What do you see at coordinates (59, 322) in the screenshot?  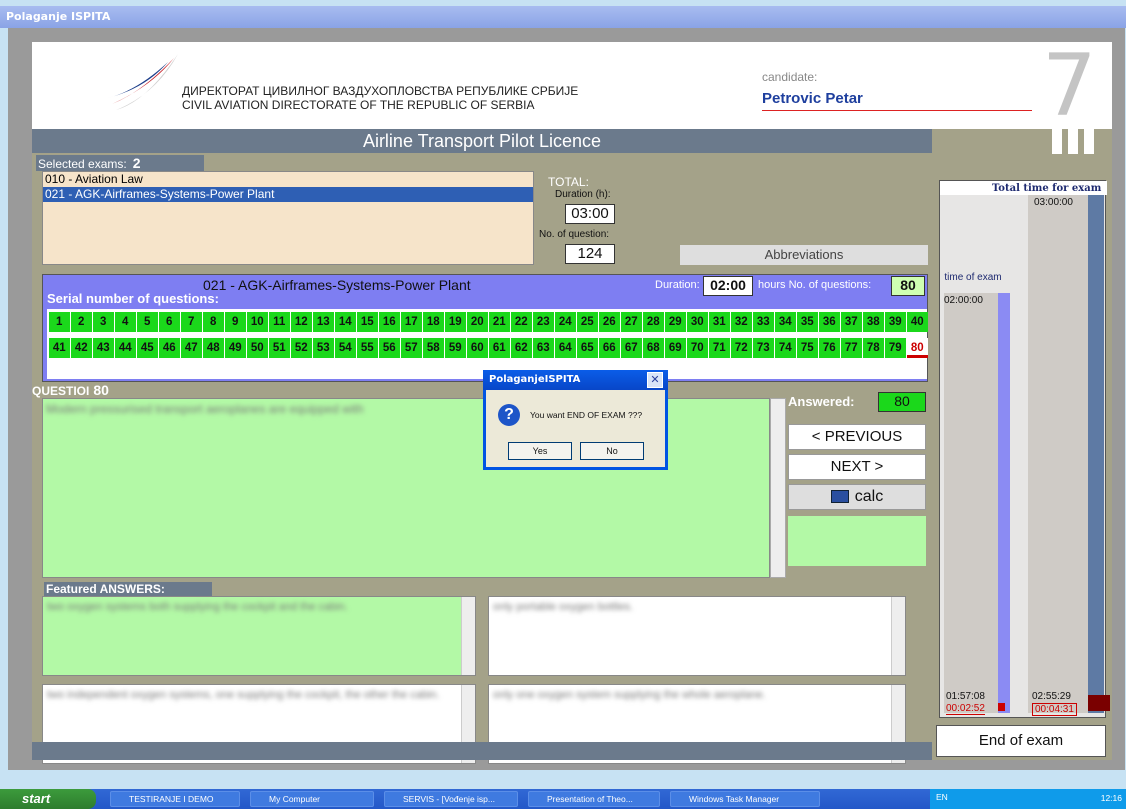 I see `question-number-button: 1` at bounding box center [59, 322].